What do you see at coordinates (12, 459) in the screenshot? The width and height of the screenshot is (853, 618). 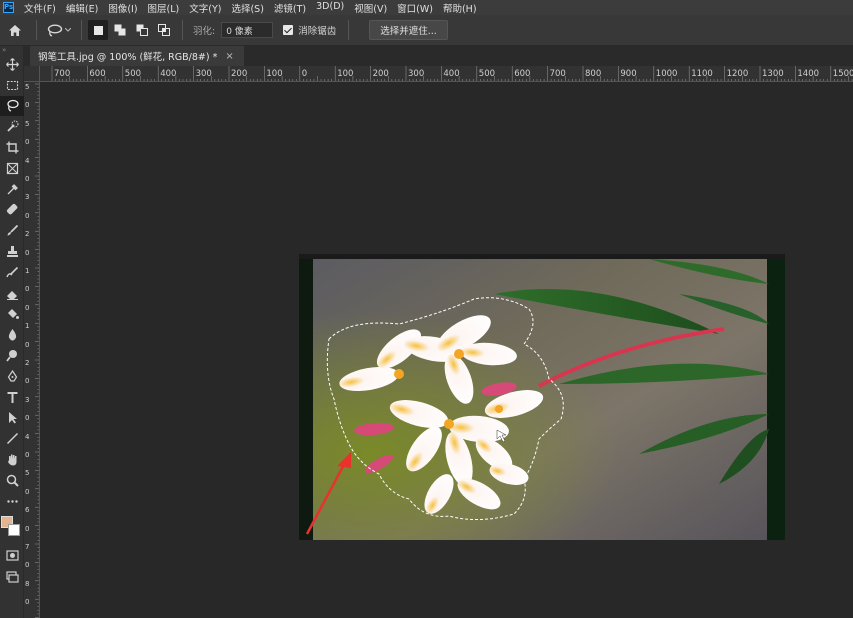 I see `hand-tool-button` at bounding box center [12, 459].